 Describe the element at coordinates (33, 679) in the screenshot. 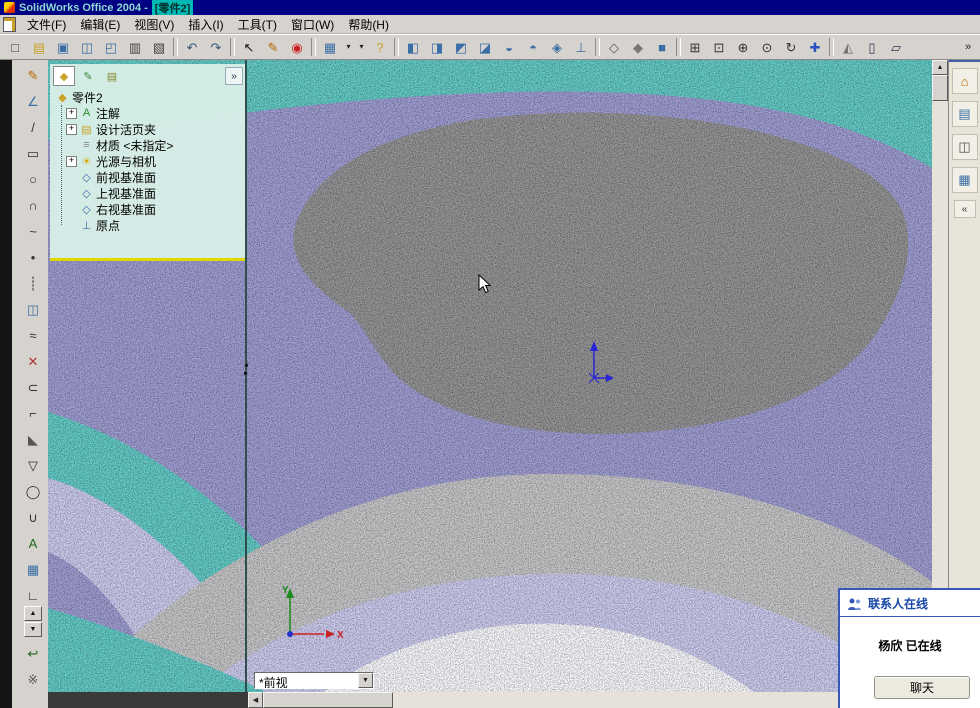

I see `tool-options: ※` at that location.